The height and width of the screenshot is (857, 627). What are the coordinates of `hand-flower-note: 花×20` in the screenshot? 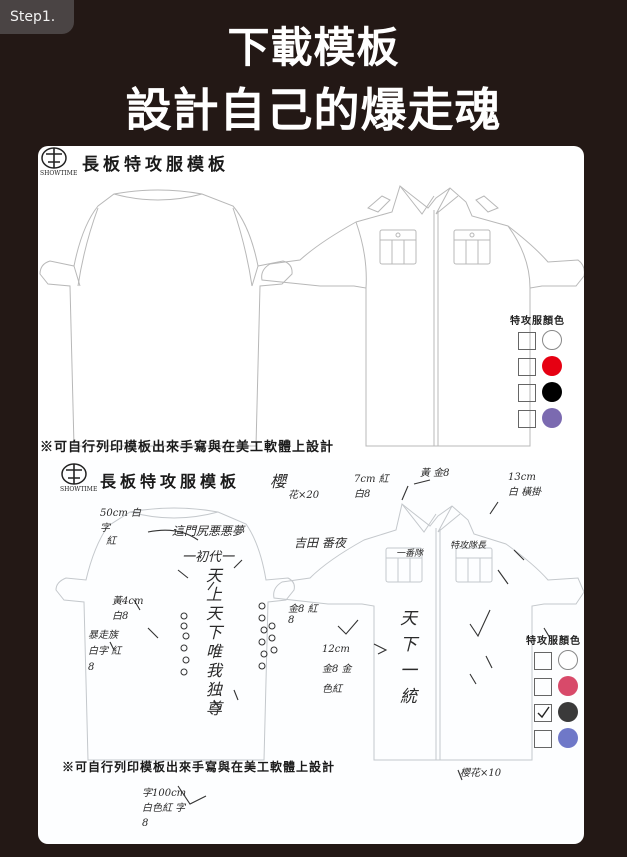 It's located at (304, 495).